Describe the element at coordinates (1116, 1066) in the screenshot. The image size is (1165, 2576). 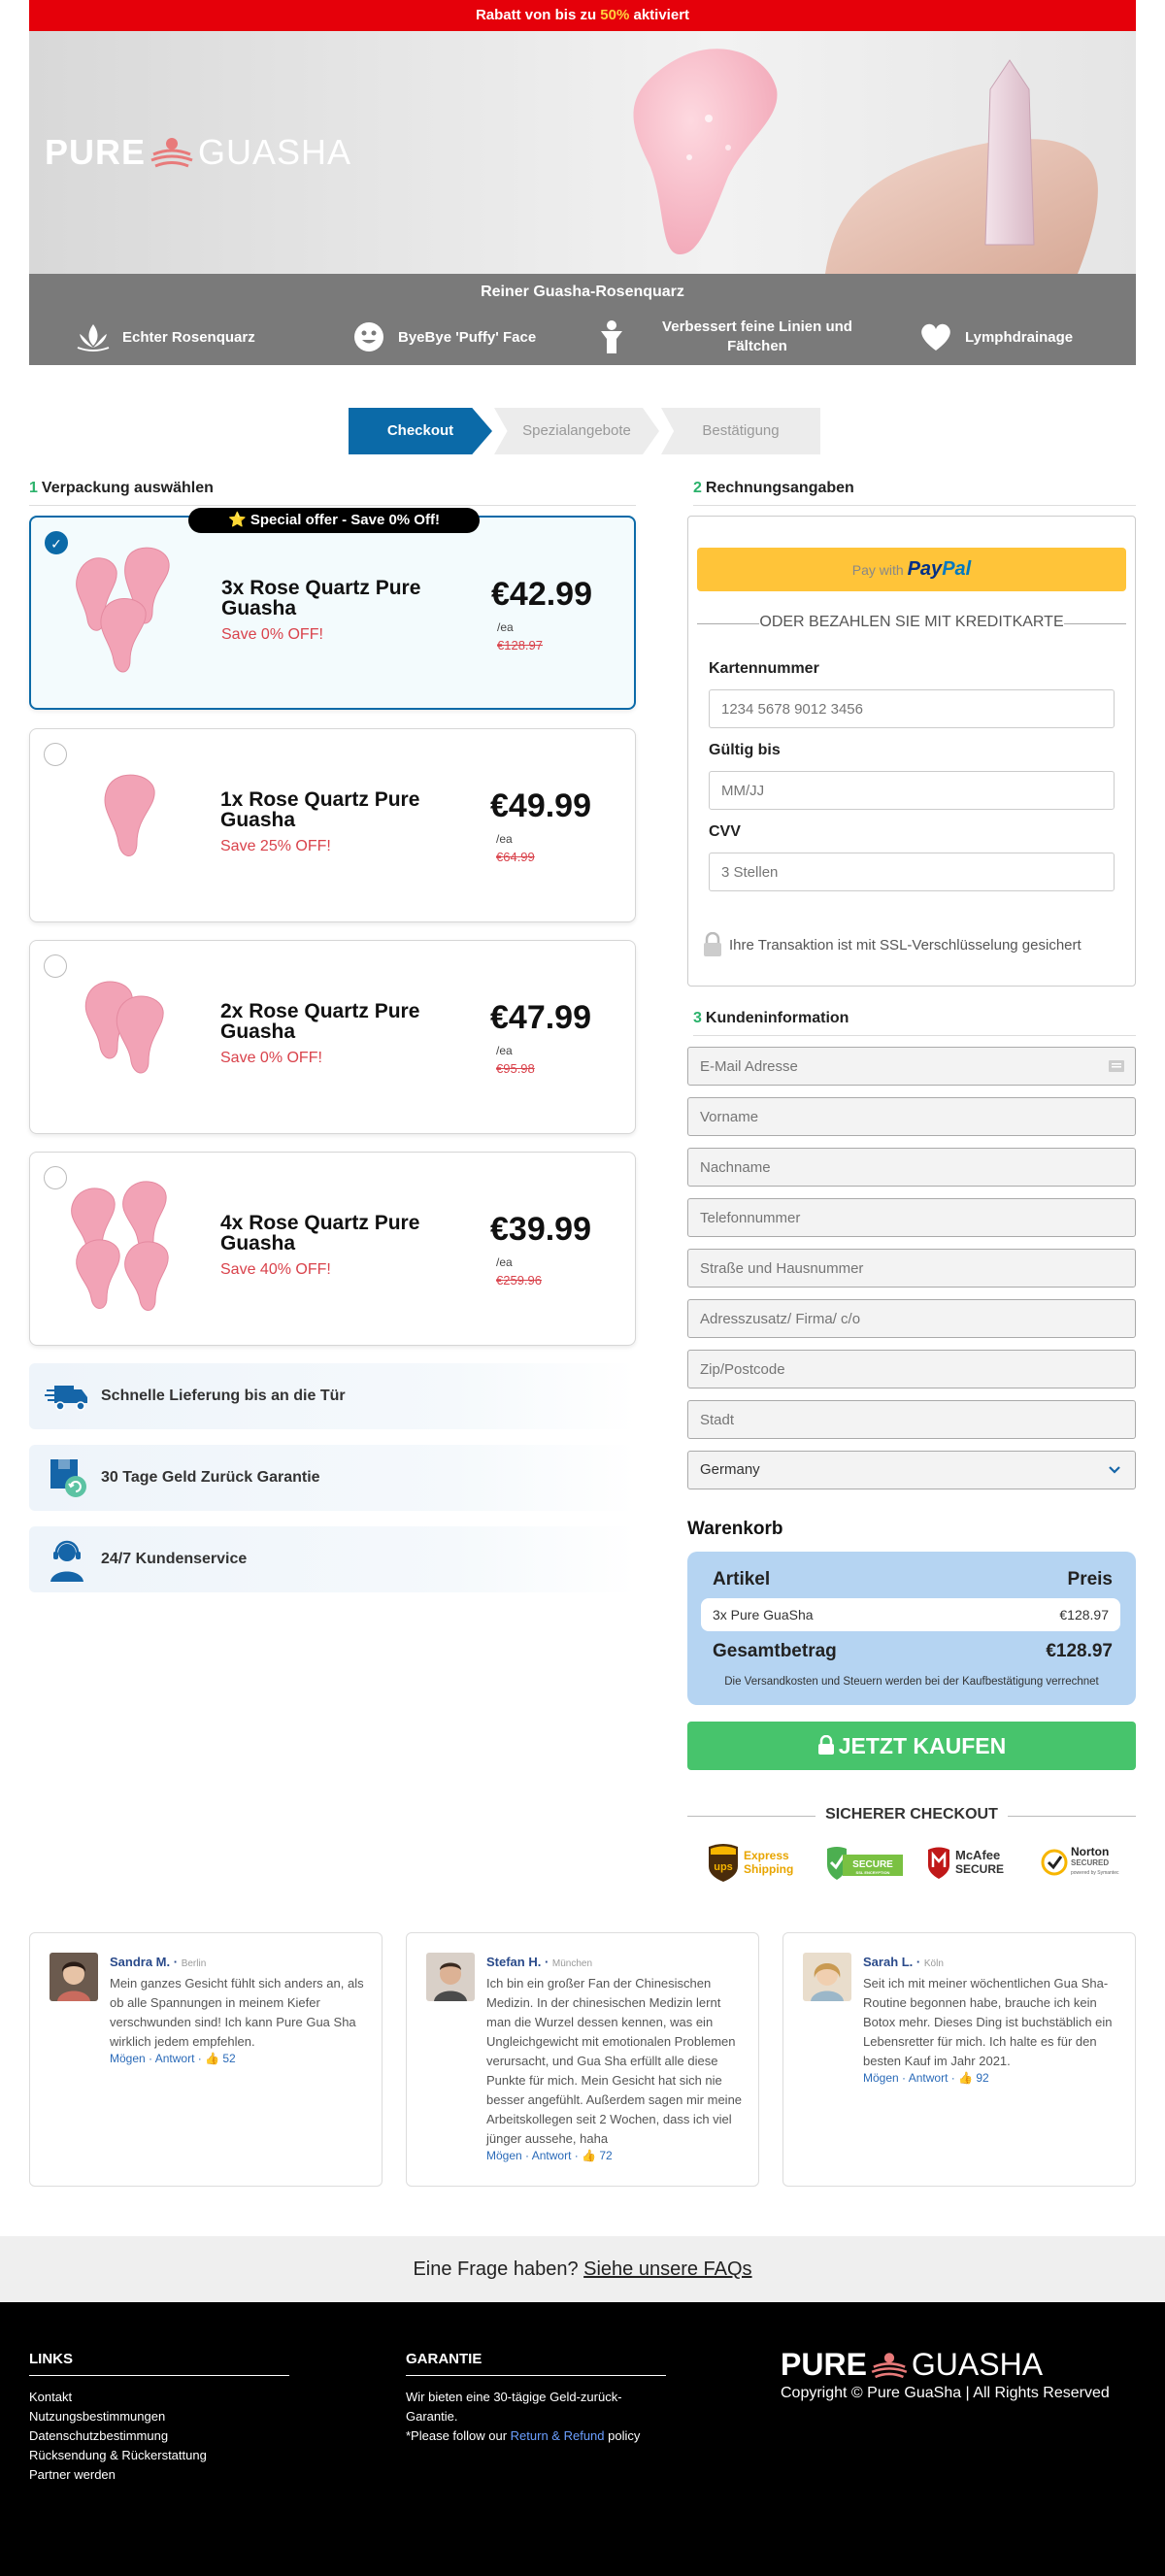
I see `contact-card-icon` at that location.